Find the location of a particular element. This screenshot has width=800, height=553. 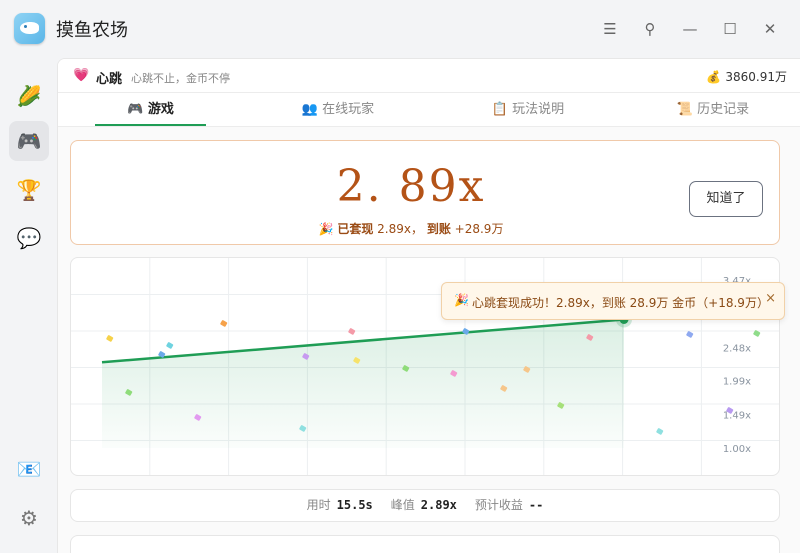

tab-label: 历史记录 is located at coordinates (723, 109).